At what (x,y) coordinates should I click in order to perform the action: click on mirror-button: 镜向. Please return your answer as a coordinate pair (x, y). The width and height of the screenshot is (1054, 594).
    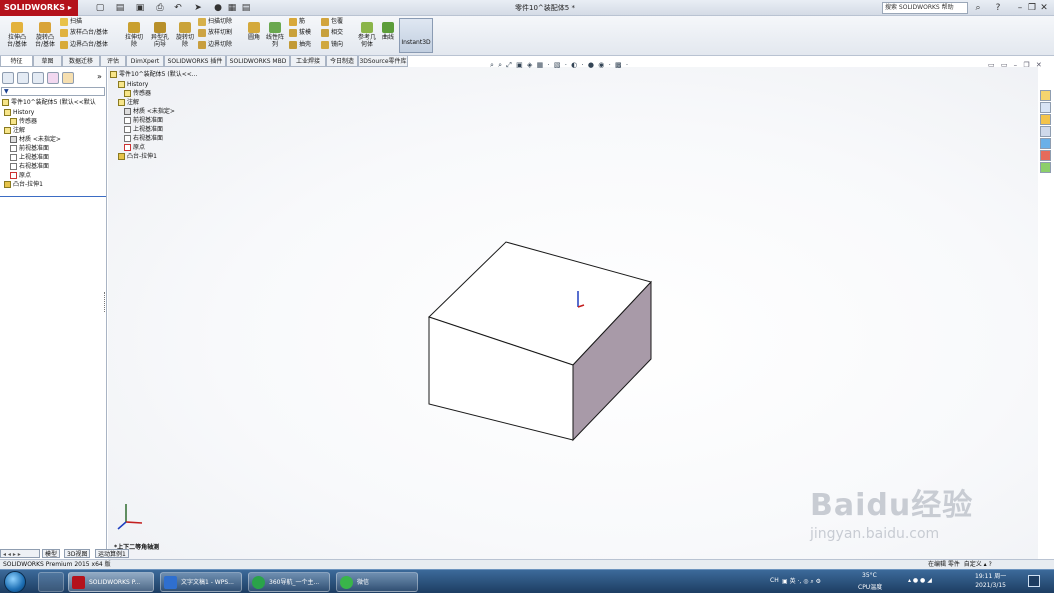
    Looking at the image, I should click on (332, 45).